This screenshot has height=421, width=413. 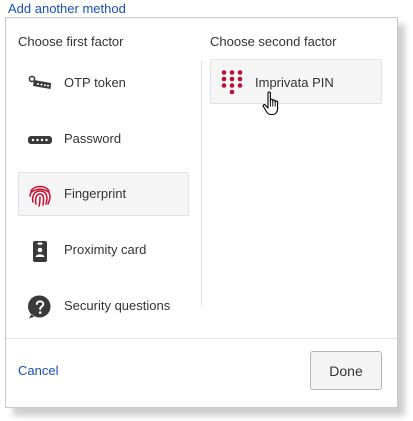 What do you see at coordinates (117, 305) in the screenshot?
I see `factor-label: Security questions` at bounding box center [117, 305].